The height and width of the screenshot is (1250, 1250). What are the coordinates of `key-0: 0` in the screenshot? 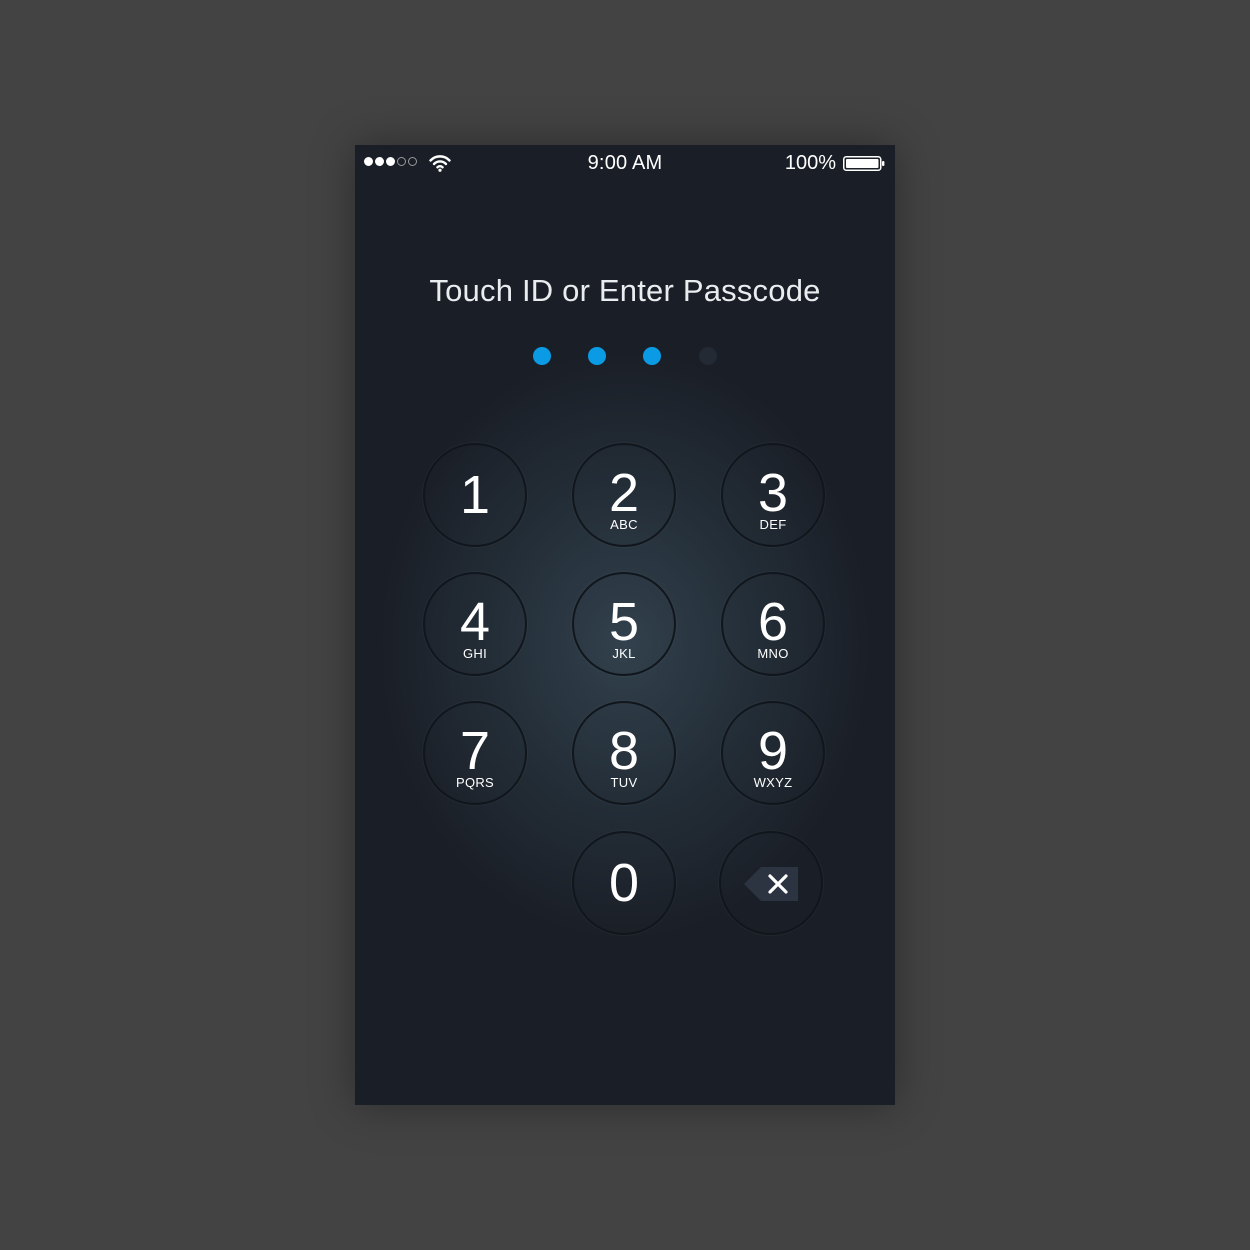 It's located at (624, 883).